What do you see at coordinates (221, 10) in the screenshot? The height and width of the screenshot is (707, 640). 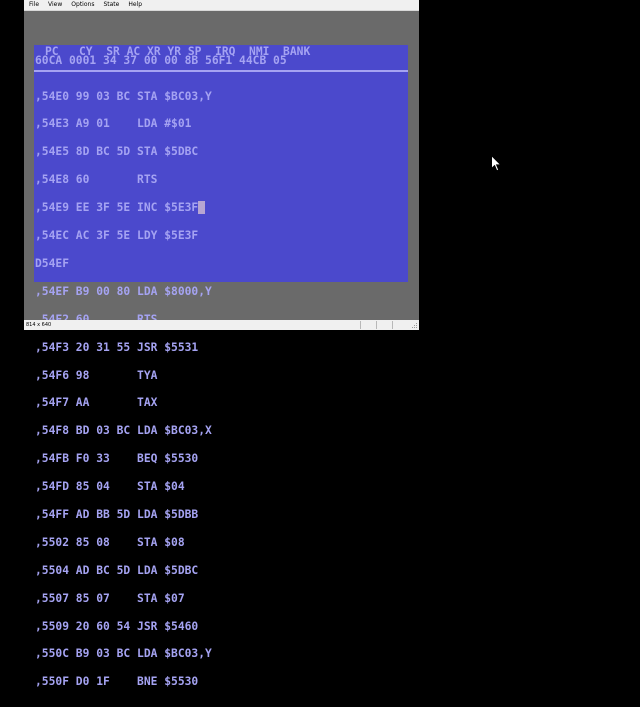 I see `menu-divider` at bounding box center [221, 10].